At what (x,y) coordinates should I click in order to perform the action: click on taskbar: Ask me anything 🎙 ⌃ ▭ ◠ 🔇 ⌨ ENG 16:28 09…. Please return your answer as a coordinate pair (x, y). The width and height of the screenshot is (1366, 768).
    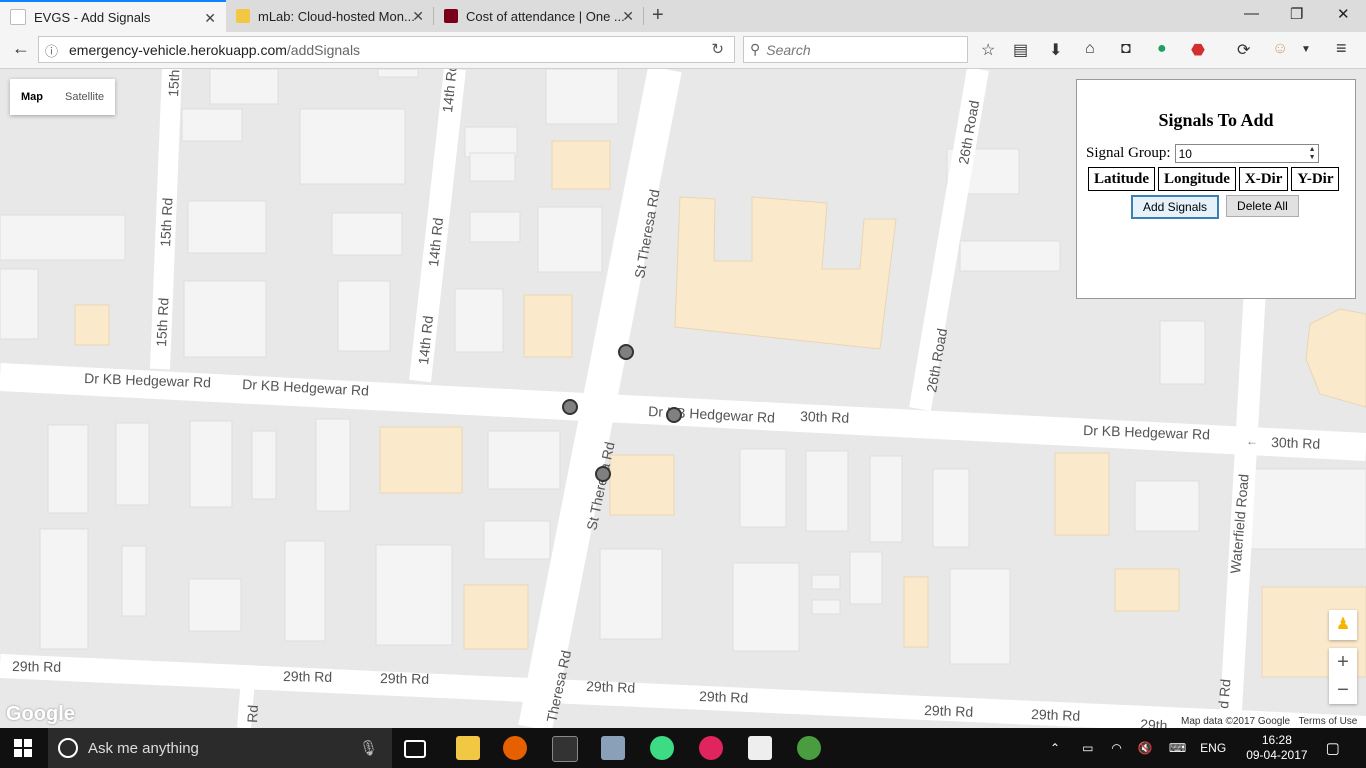
    Looking at the image, I should click on (683, 748).